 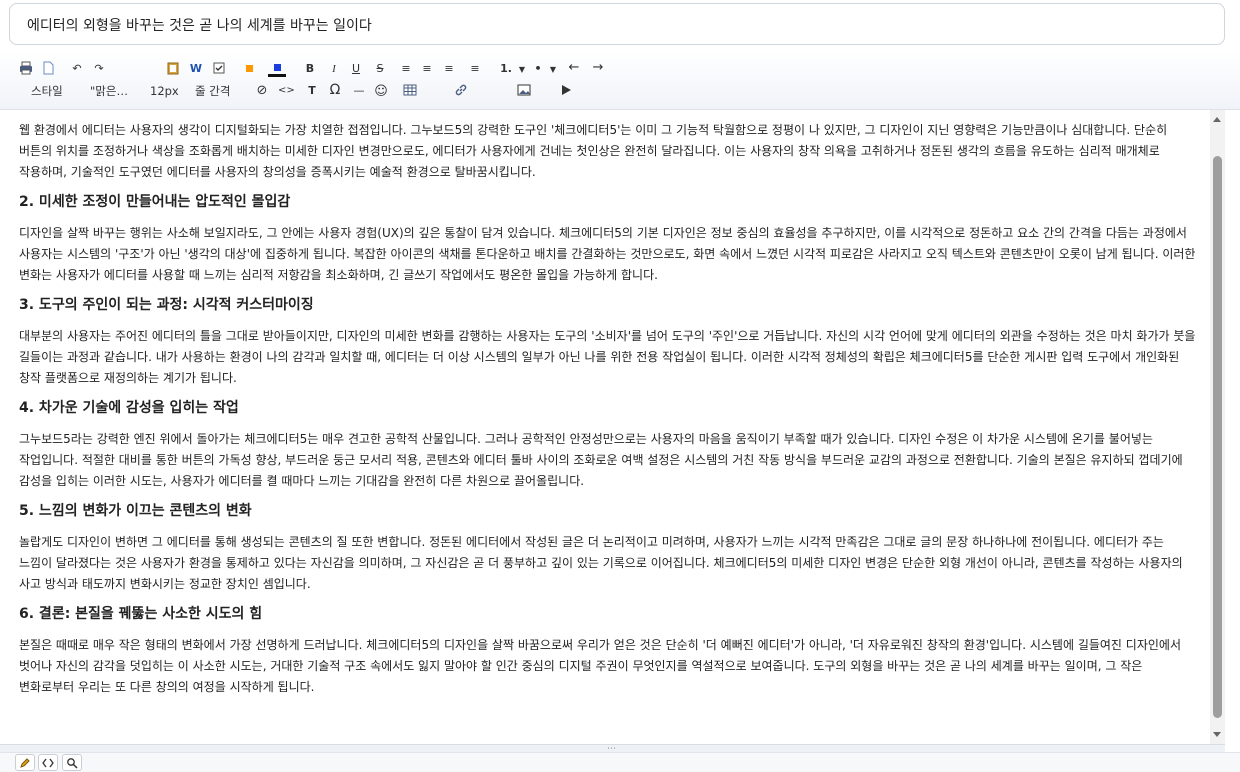 I want to click on editor-statusbar, so click(x=620, y=762).